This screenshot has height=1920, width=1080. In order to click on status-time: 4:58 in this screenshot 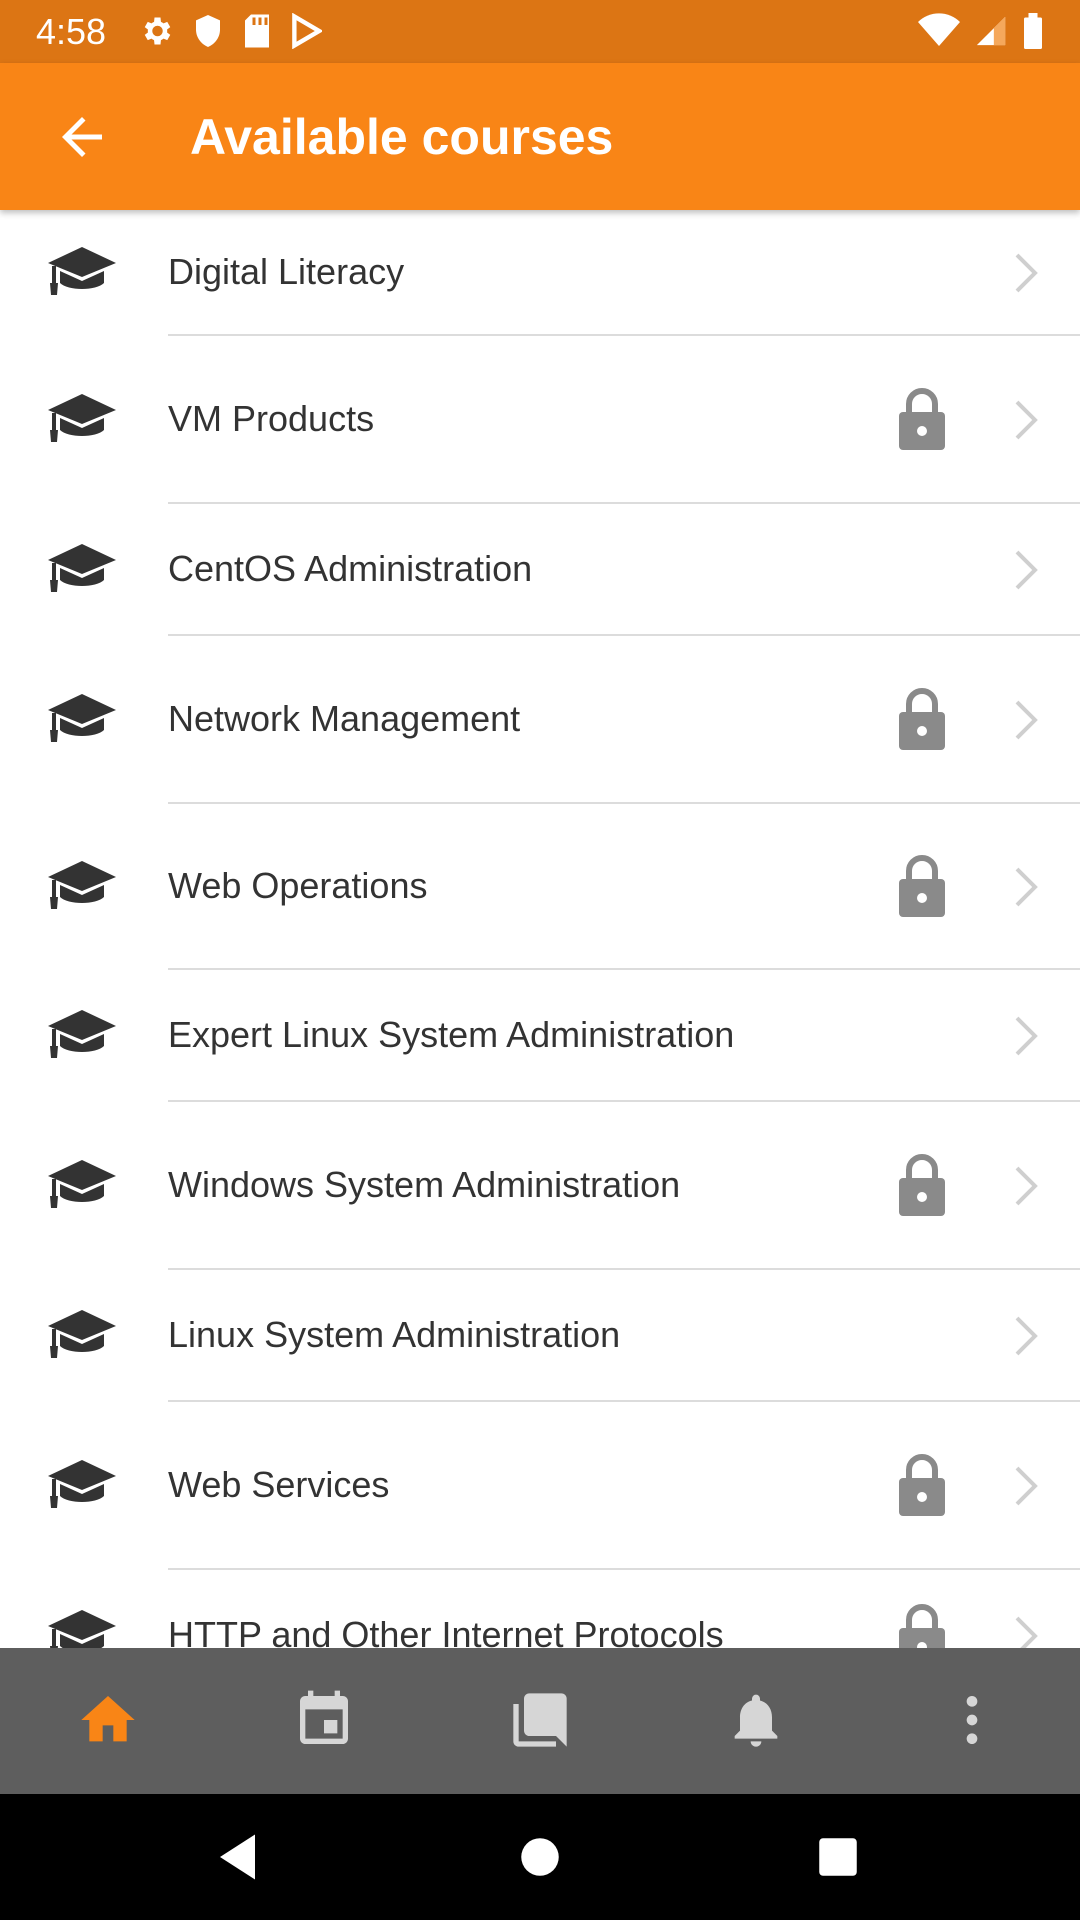, I will do `click(71, 31)`.